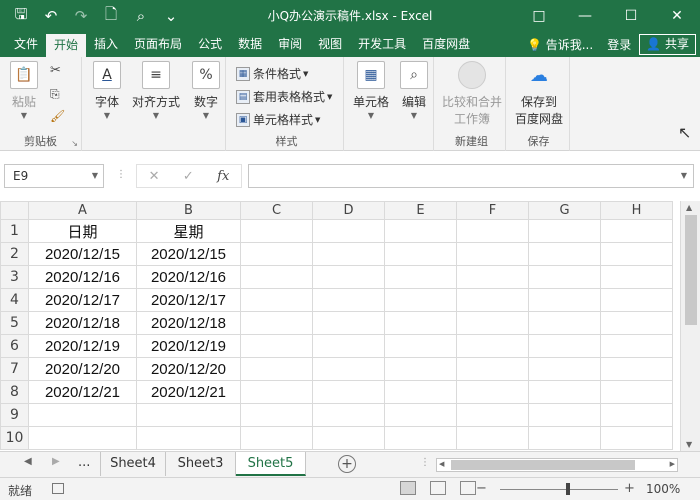  I want to click on name-box: E9 ▼, so click(54, 176).